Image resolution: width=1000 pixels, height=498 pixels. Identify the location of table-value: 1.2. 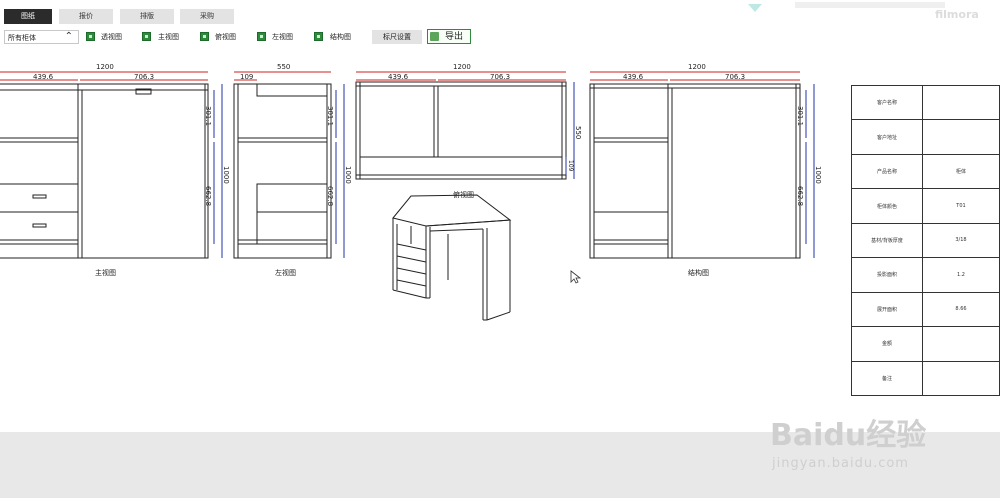
(961, 275).